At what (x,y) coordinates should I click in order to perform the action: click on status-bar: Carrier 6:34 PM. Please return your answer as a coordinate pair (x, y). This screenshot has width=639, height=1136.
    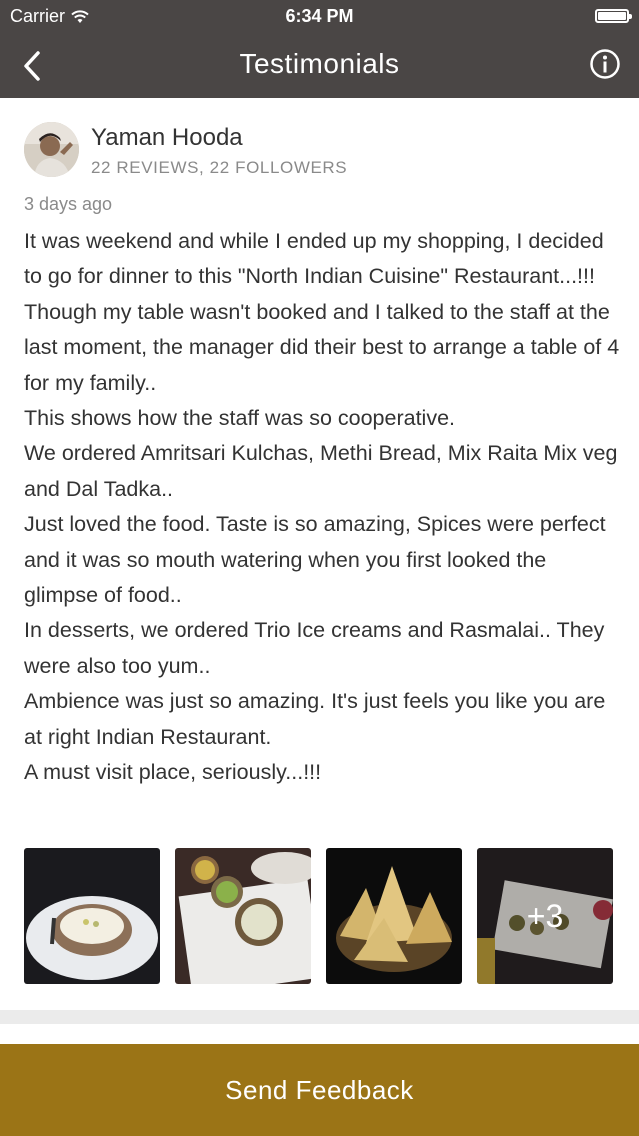
    Looking at the image, I should click on (319, 17).